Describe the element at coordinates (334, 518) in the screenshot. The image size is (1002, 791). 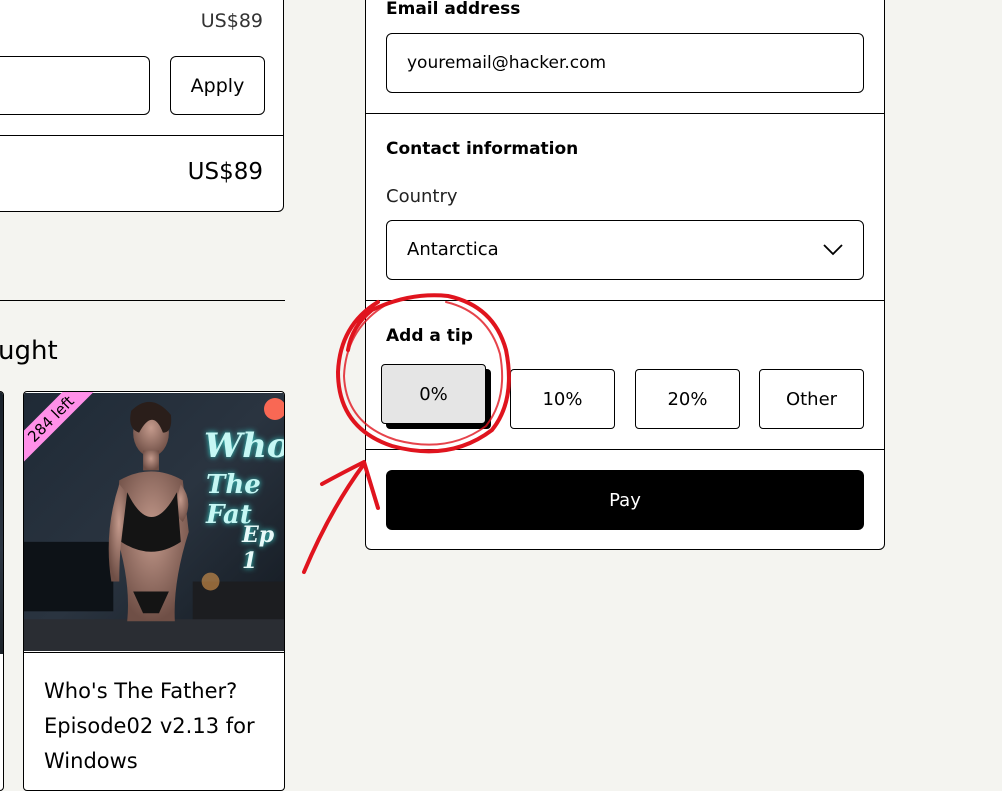
I see `annotation-arrow-shaft` at that location.